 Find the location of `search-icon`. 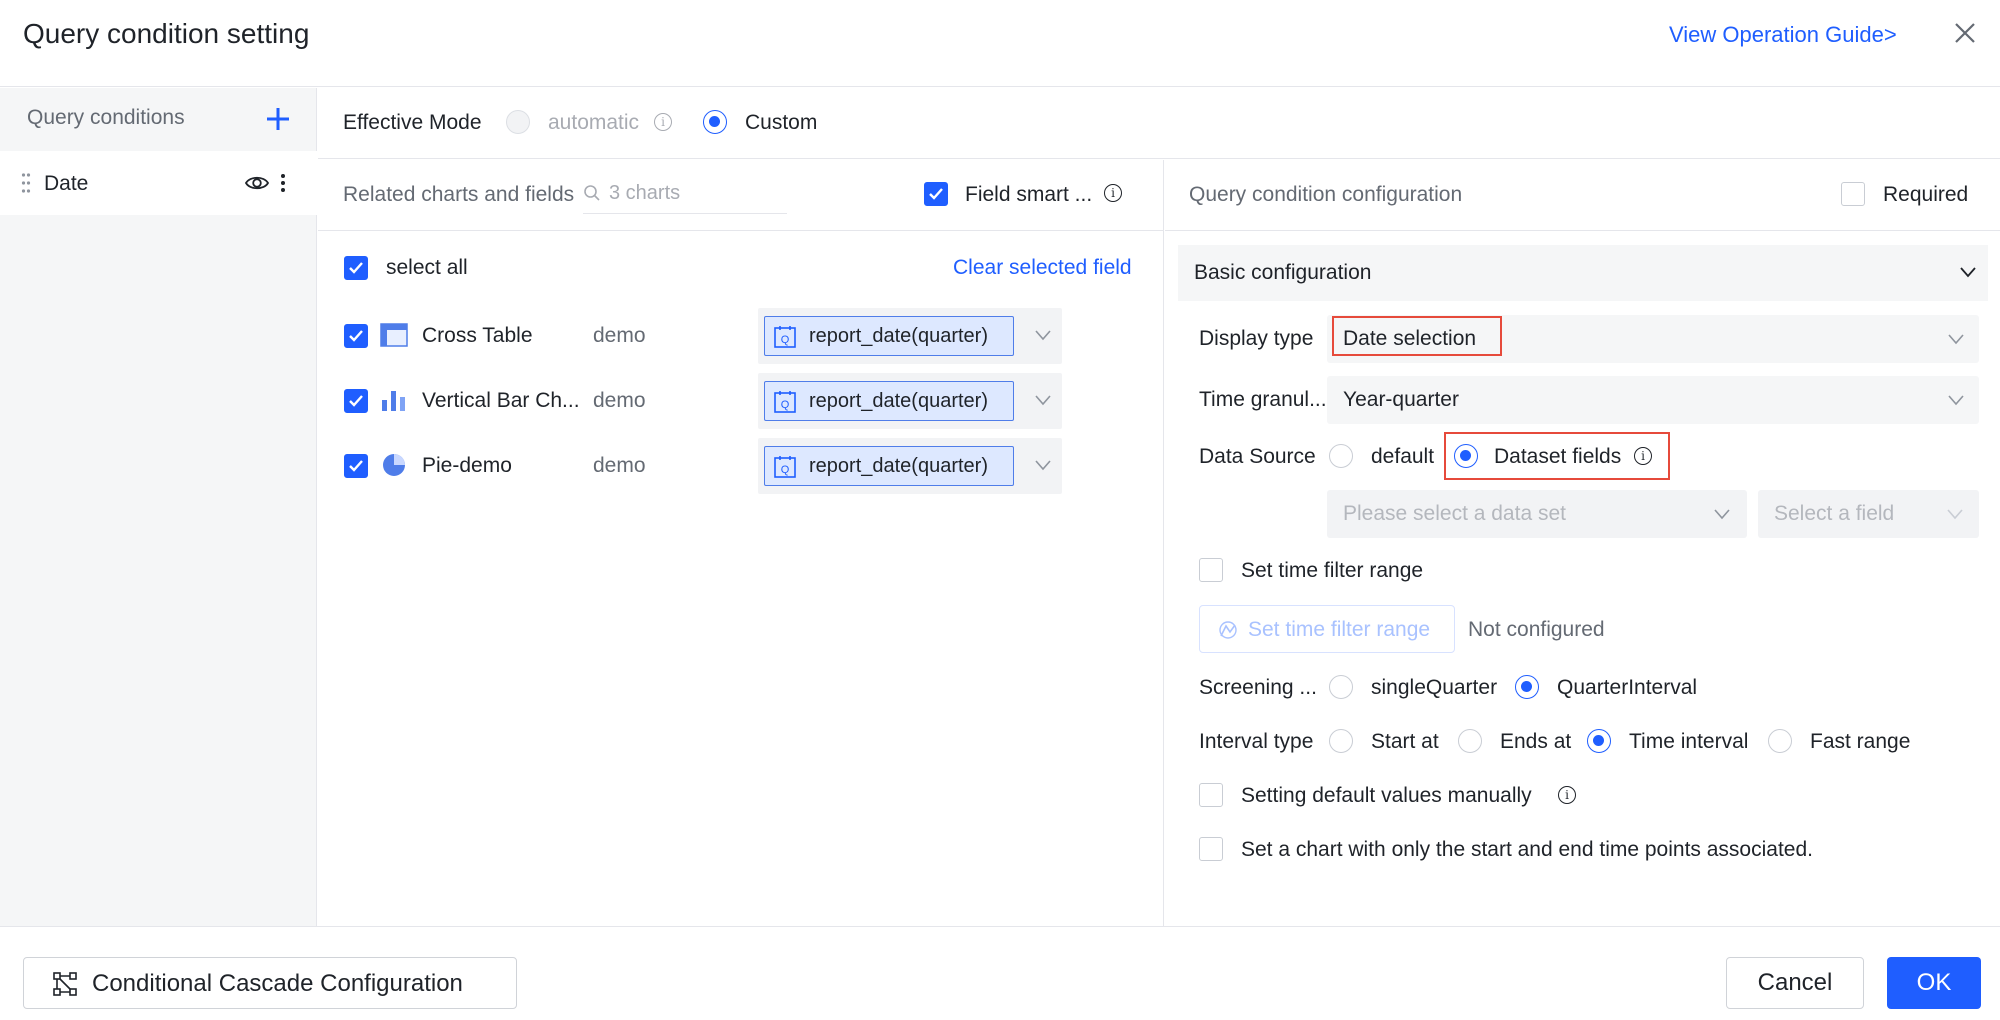

search-icon is located at coordinates (592, 193).